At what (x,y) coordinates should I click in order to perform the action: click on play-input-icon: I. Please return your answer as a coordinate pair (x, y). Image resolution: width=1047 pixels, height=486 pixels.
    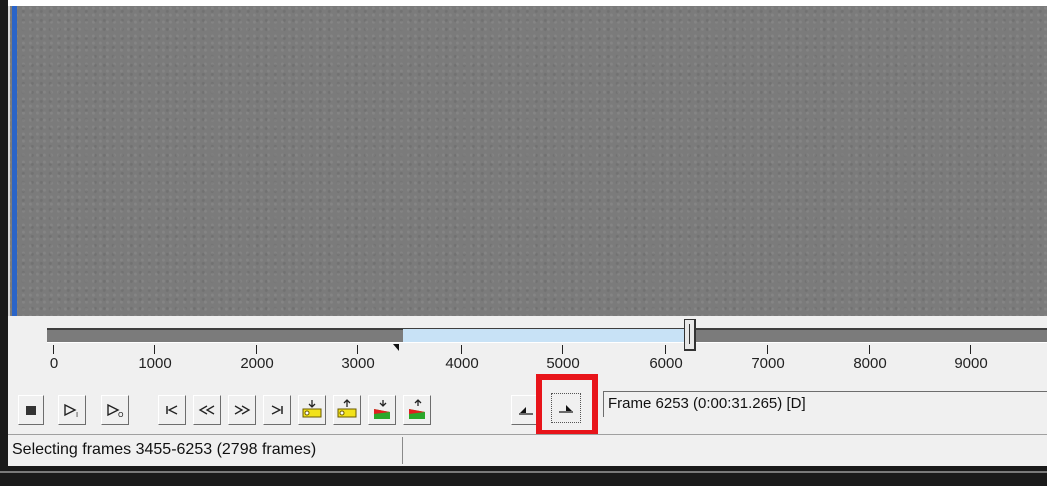
    Looking at the image, I should click on (71, 410).